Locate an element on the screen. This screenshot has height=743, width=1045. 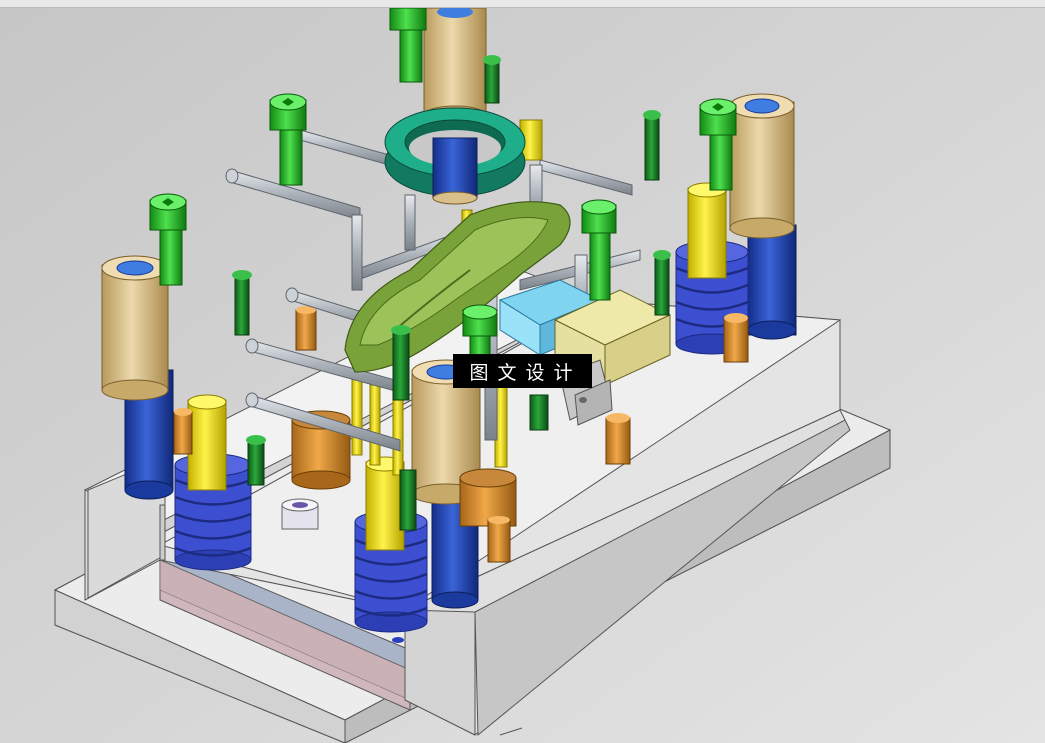
window-top-strip is located at coordinates (522, 4).